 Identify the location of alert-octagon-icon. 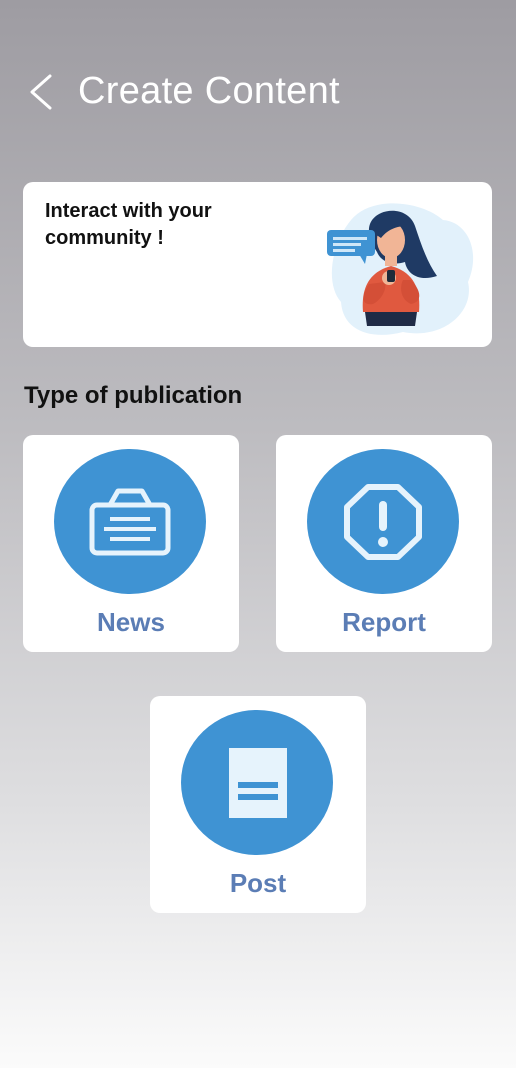
(383, 522).